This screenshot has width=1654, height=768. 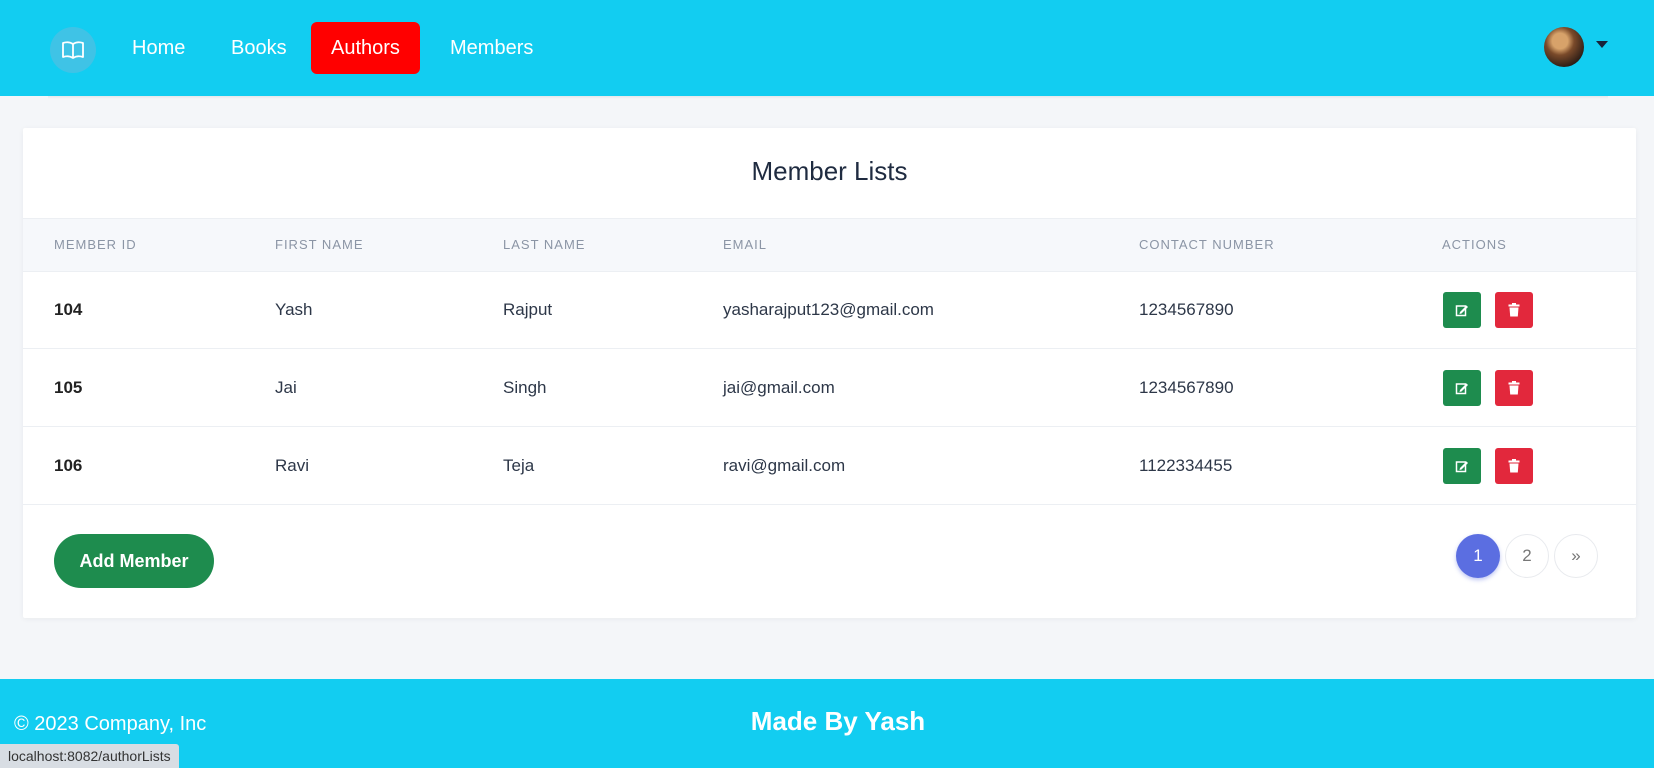 What do you see at coordinates (68, 309) in the screenshot?
I see `member-id: 104` at bounding box center [68, 309].